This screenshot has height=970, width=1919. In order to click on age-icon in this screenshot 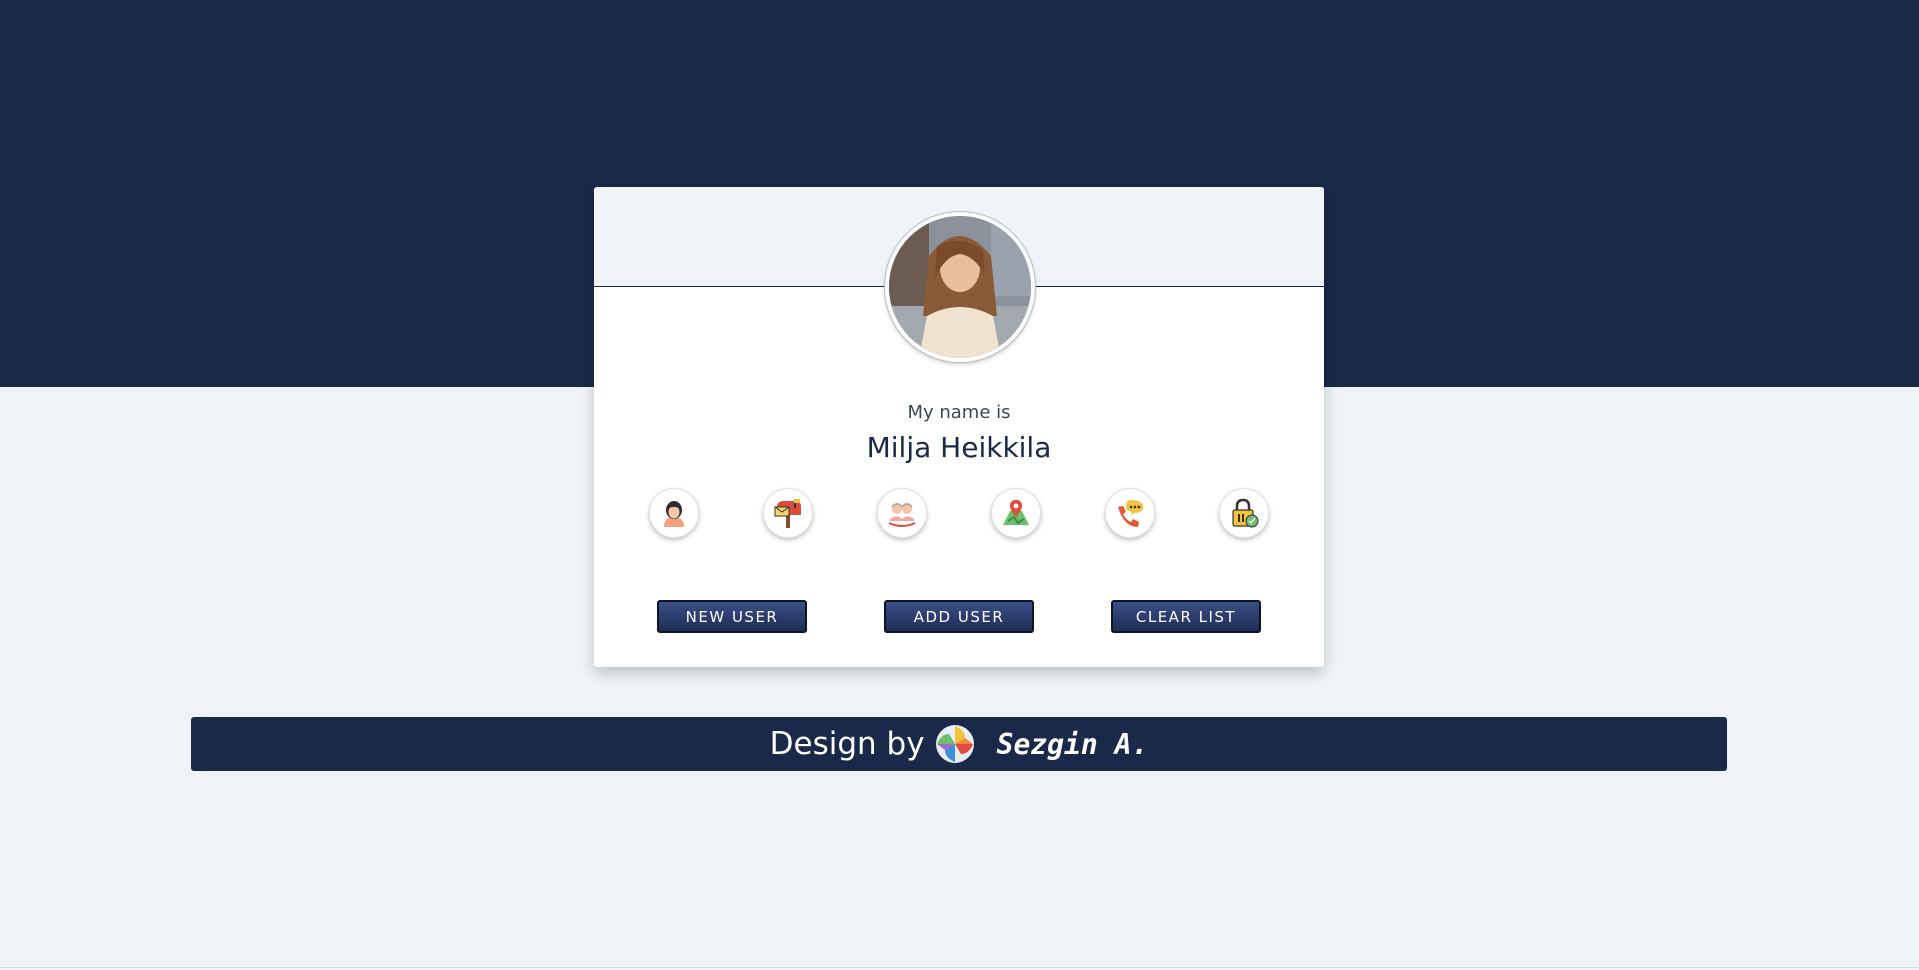, I will do `click(902, 513)`.